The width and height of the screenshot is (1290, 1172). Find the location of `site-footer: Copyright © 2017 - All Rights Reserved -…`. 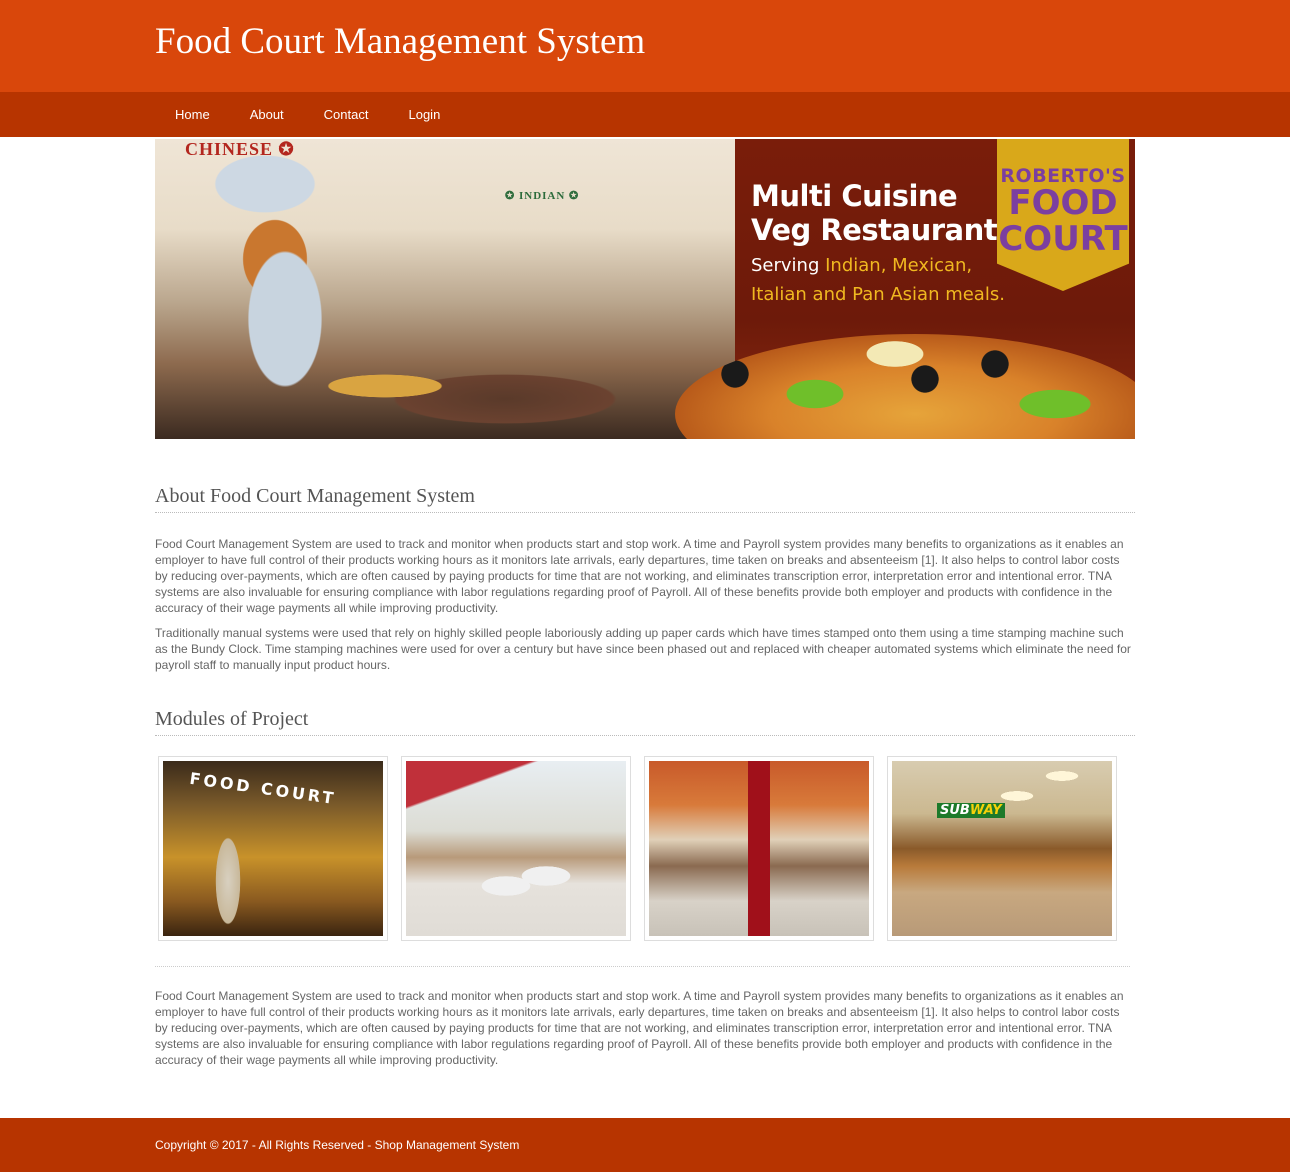

site-footer: Copyright © 2017 - All Rights Reserved -… is located at coordinates (645, 1145).